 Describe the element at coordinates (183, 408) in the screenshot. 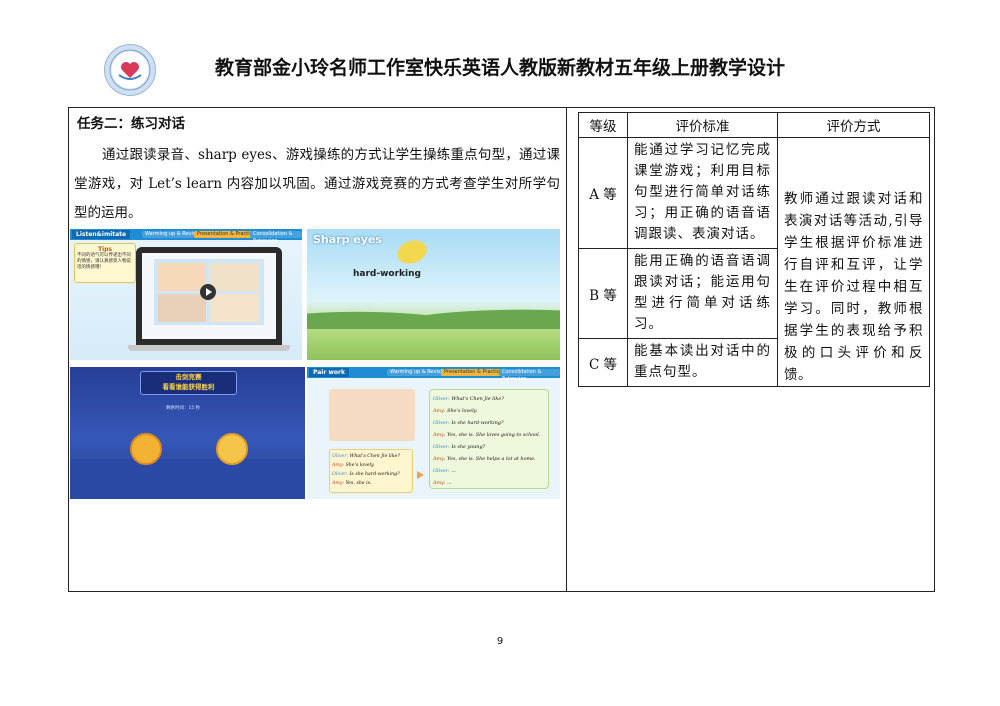

I see `game-timer: 剩余时间：15 秒` at that location.